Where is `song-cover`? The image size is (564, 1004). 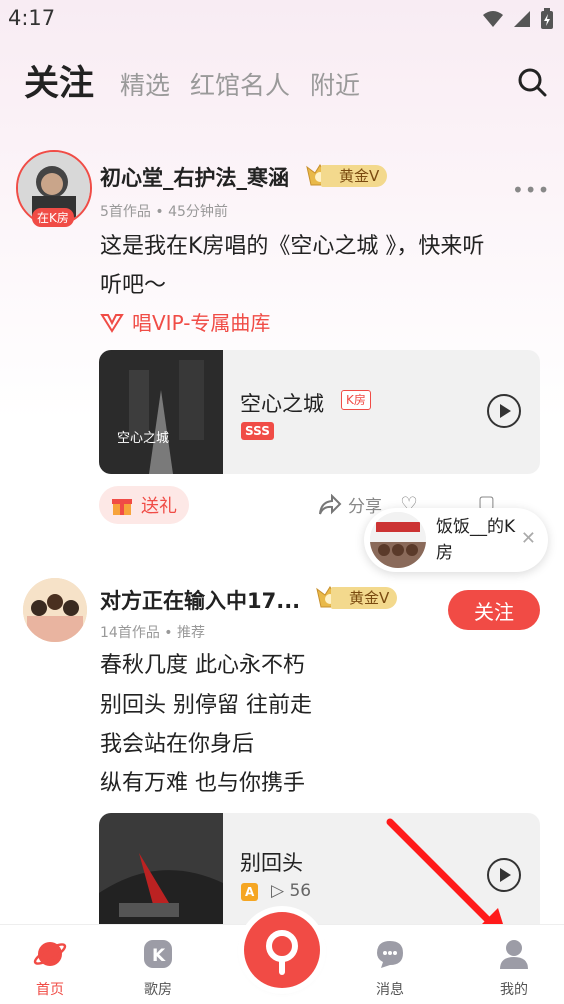 song-cover is located at coordinates (161, 868).